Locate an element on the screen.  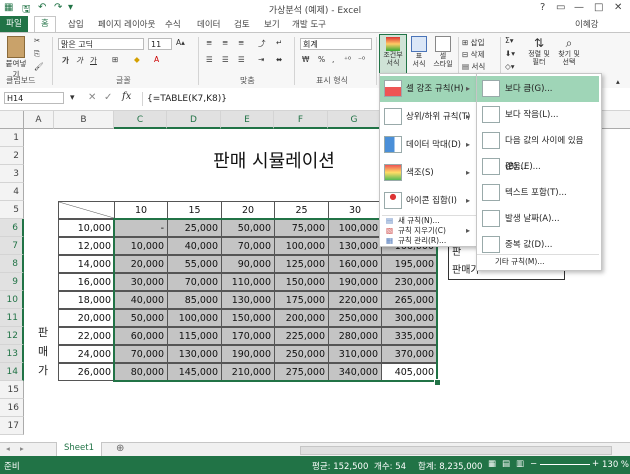
row-header: 6 is located at coordinates (12, 228).